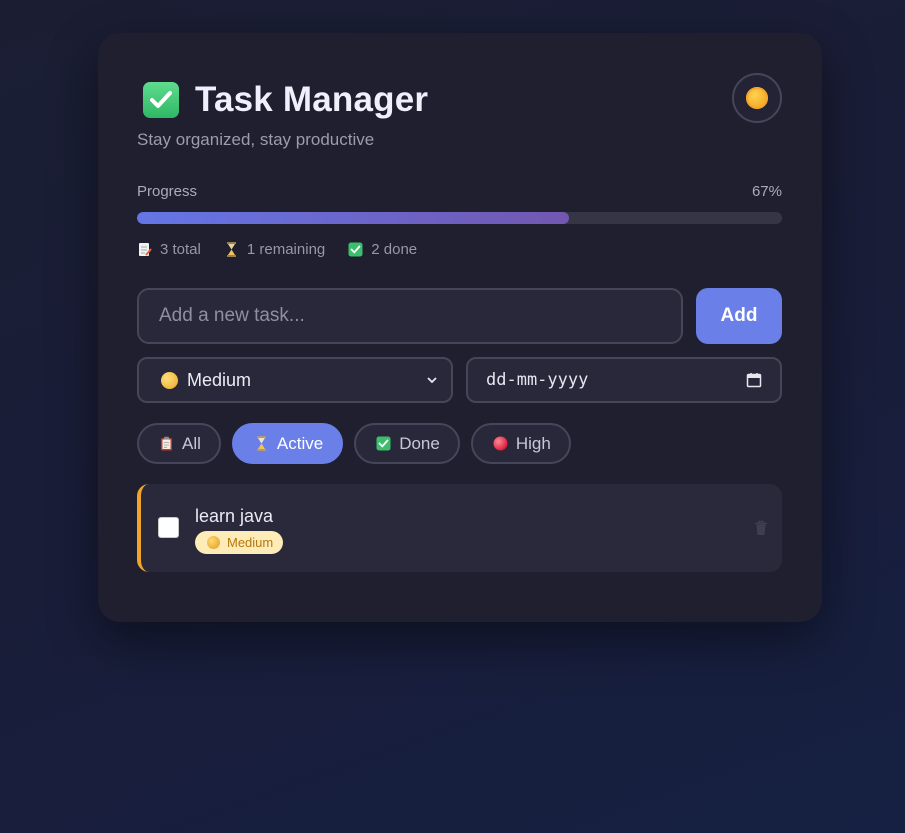 Image resolution: width=905 pixels, height=833 pixels. What do you see at coordinates (419, 443) in the screenshot?
I see `filter-done-label: Done` at bounding box center [419, 443].